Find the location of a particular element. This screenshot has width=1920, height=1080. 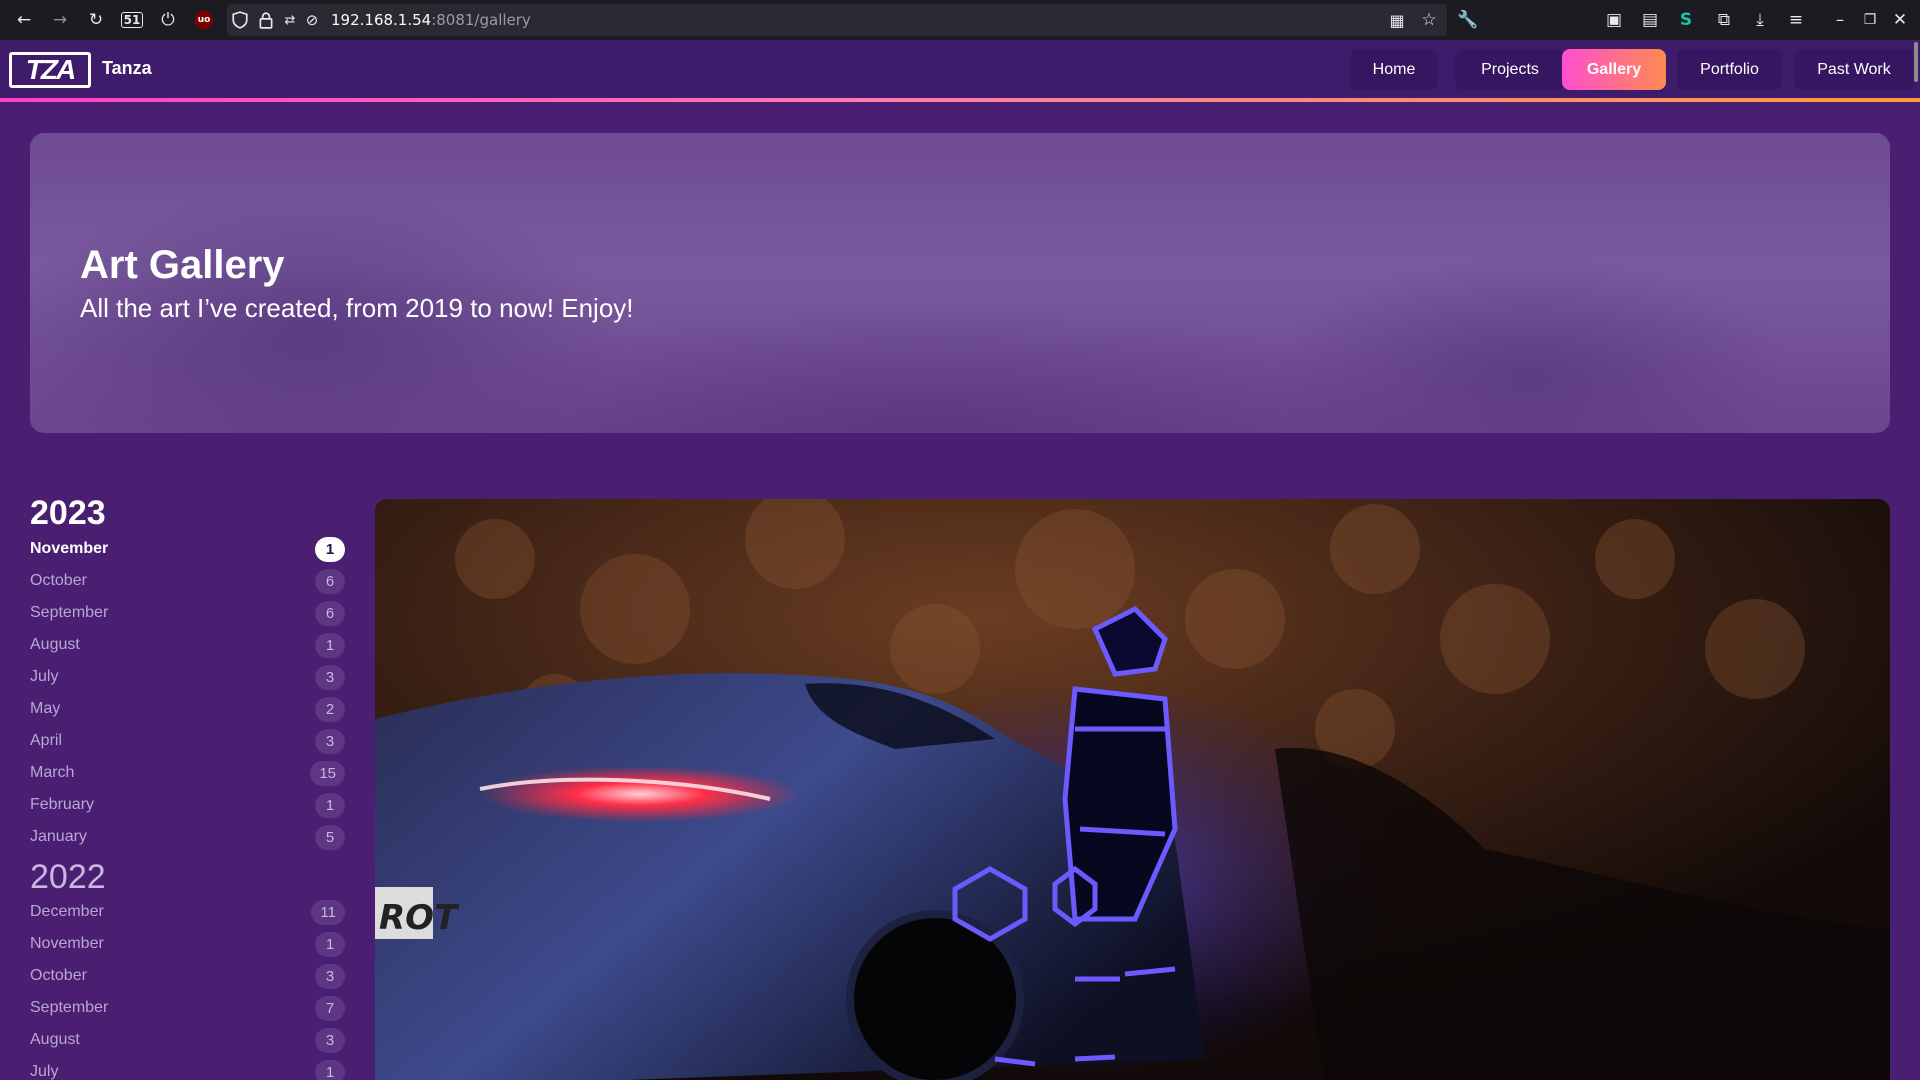

month-item: December 11 is located at coordinates (187, 913).